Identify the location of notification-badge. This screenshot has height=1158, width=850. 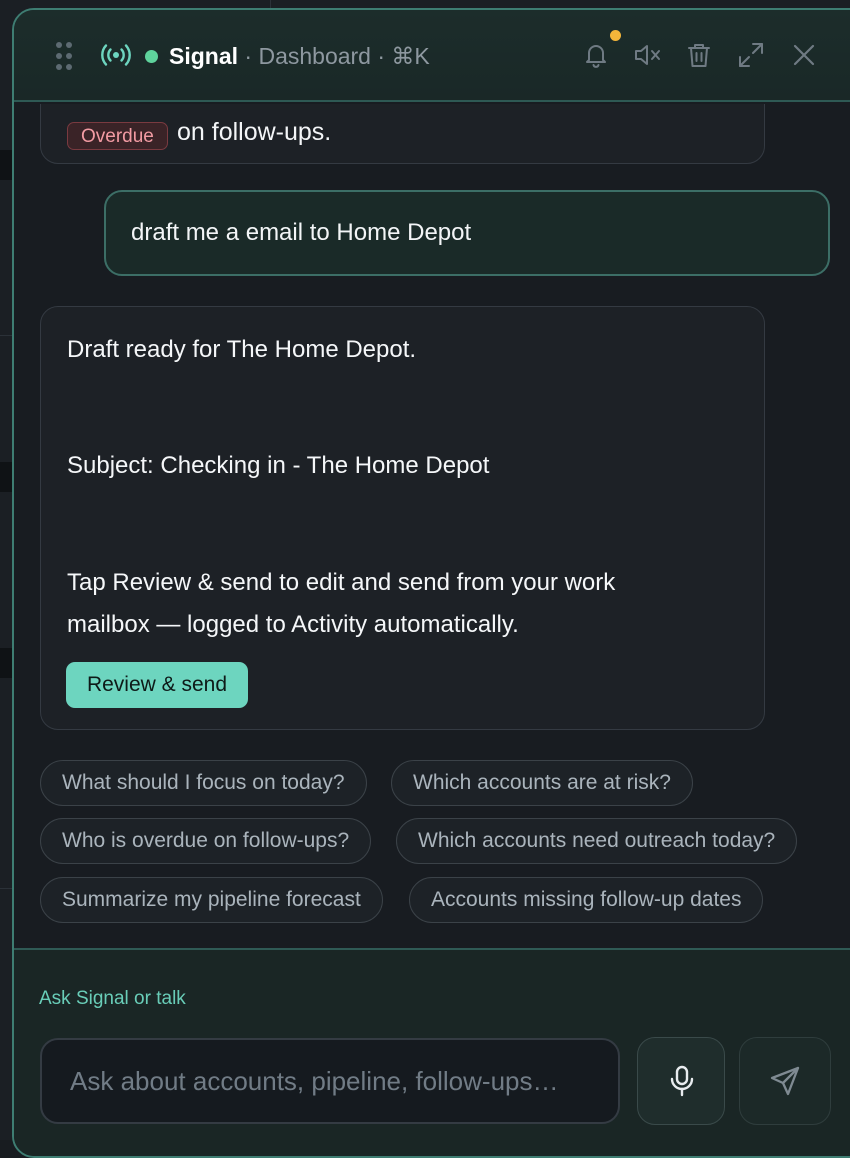
(615, 35).